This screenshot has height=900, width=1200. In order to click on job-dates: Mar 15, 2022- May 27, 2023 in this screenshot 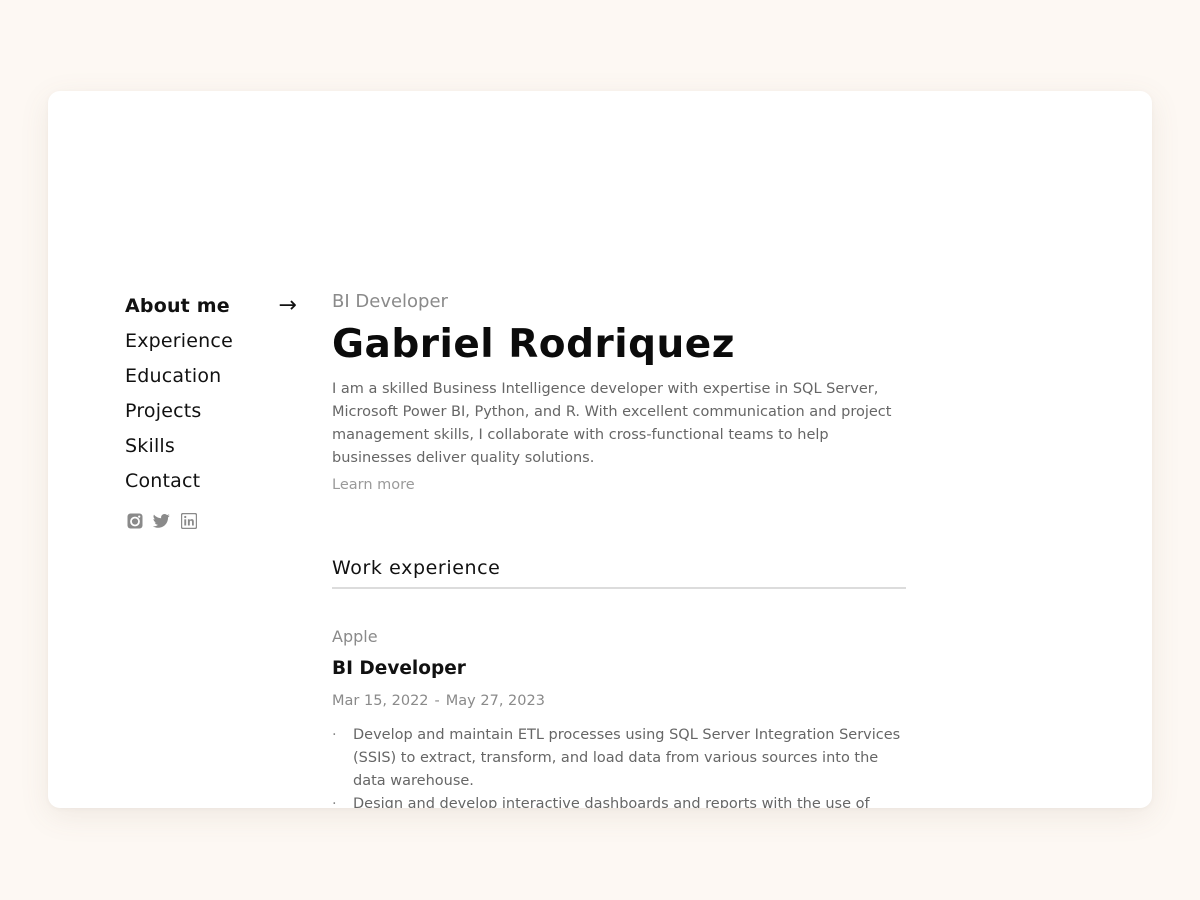, I will do `click(619, 701)`.